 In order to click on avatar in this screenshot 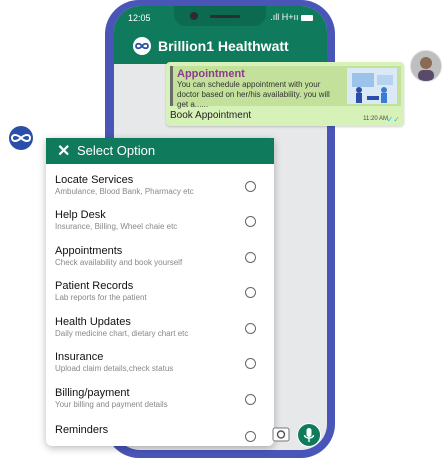, I will do `click(426, 66)`.